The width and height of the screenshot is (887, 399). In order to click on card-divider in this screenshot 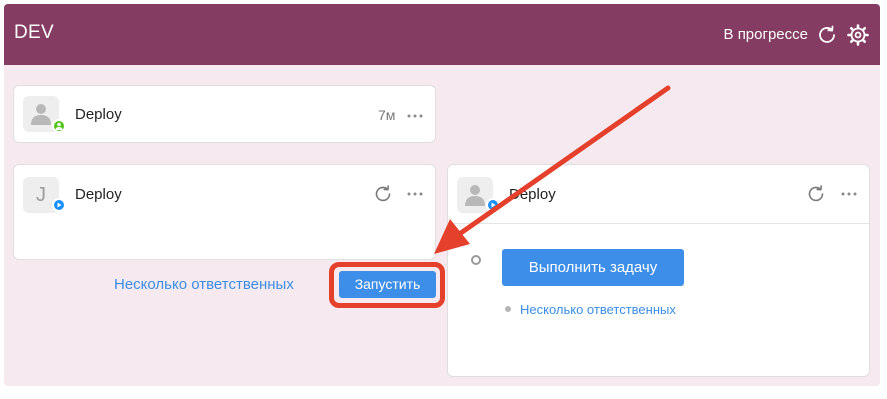, I will do `click(658, 223)`.